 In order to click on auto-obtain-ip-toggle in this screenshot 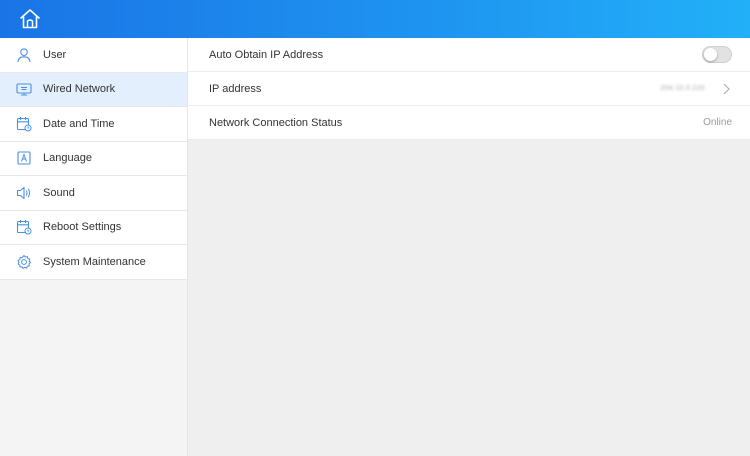, I will do `click(717, 54)`.